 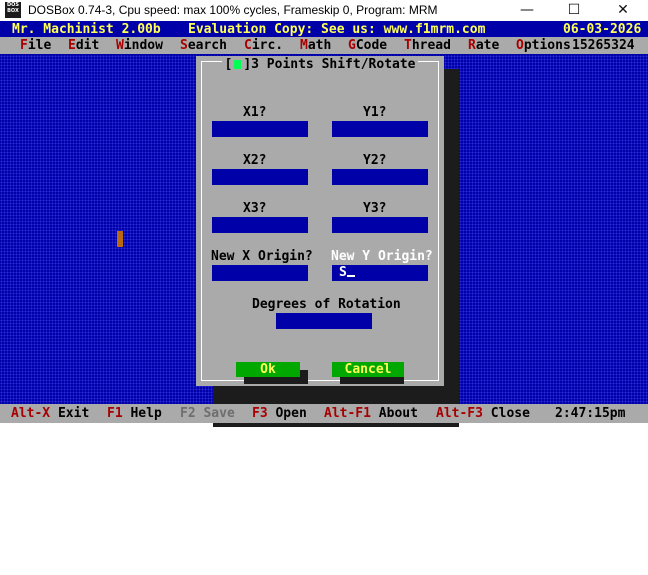 I want to click on menu-thread: Thread, so click(x=427, y=45).